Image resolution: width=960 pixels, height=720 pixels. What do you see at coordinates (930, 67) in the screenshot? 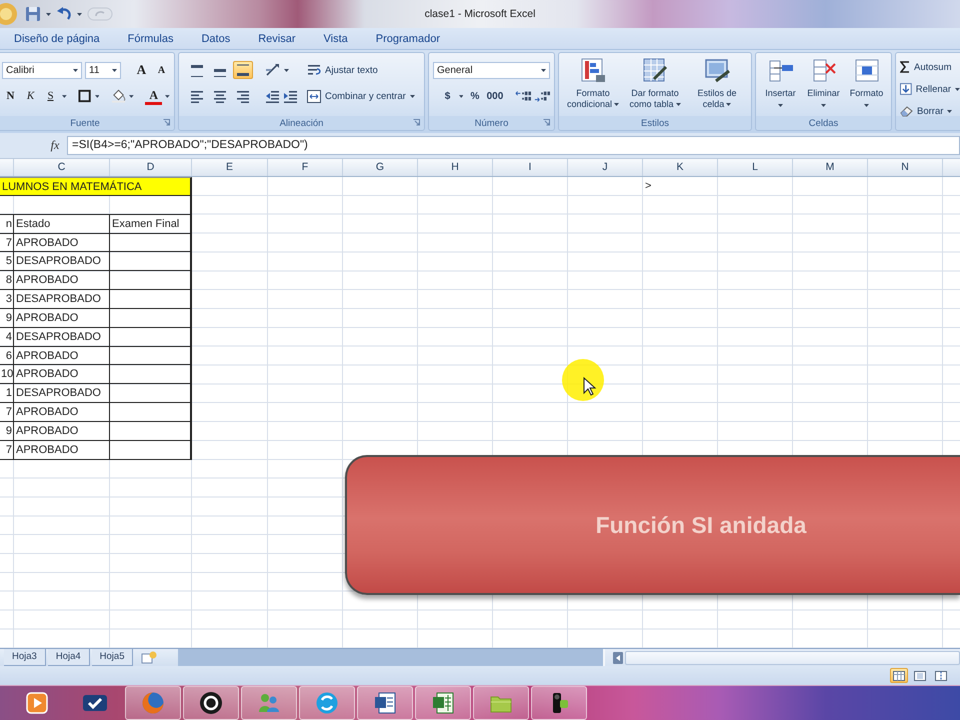
I see `ribbon-button: Autosum` at bounding box center [930, 67].